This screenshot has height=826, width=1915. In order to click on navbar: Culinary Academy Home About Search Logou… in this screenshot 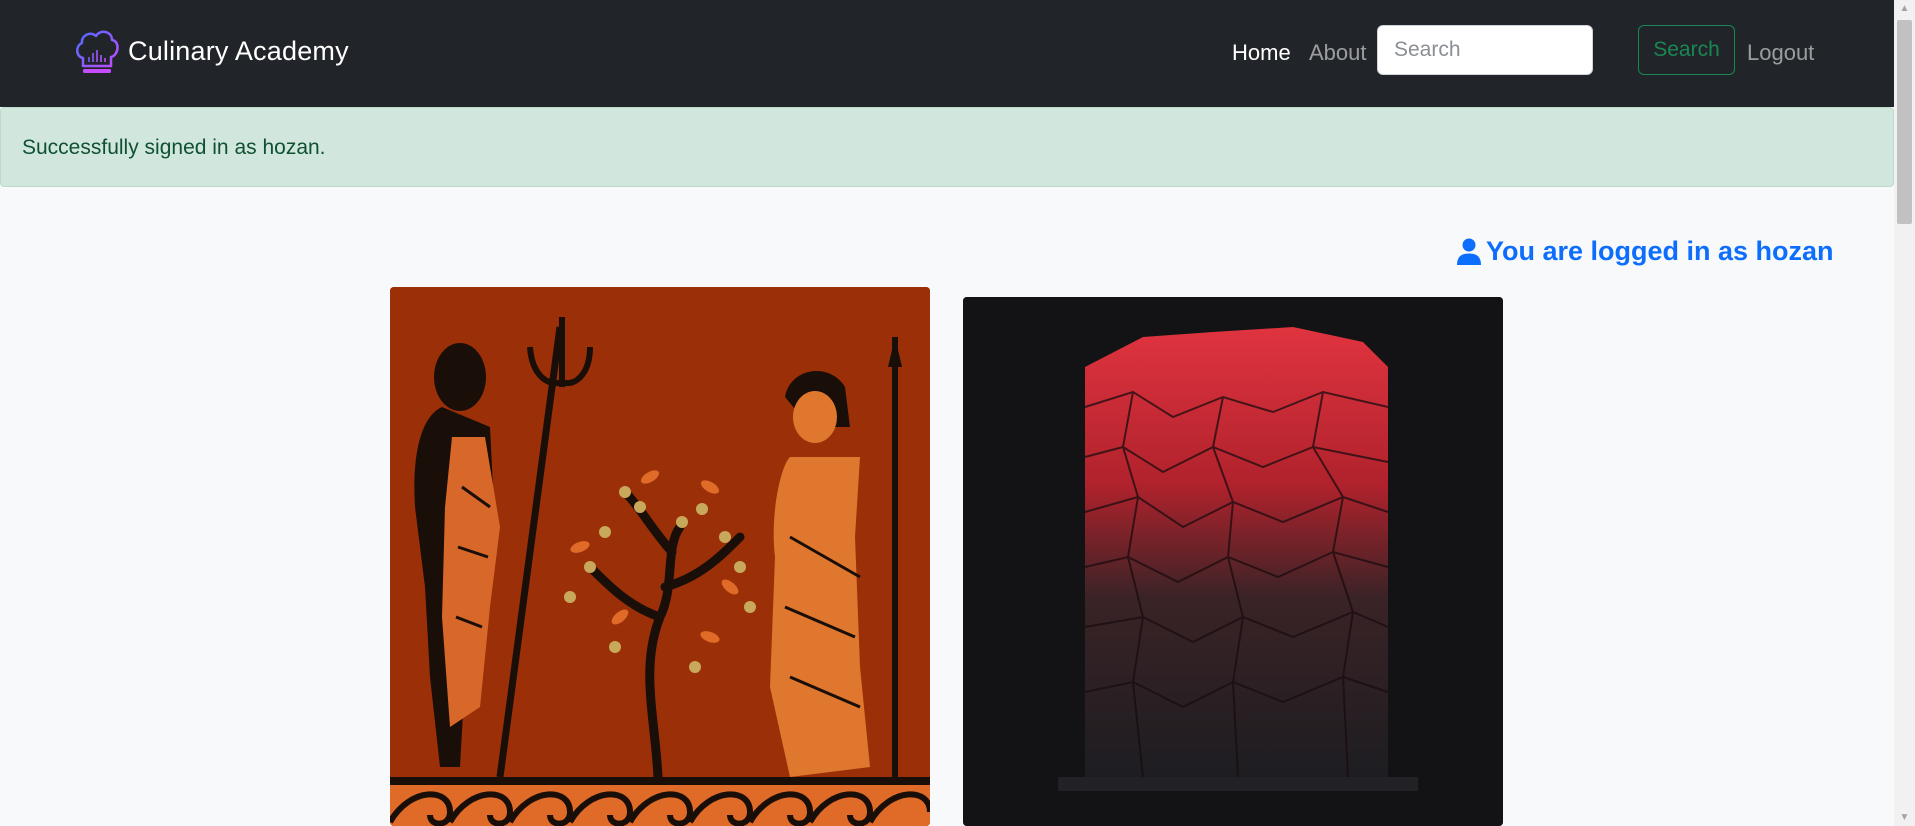, I will do `click(947, 53)`.